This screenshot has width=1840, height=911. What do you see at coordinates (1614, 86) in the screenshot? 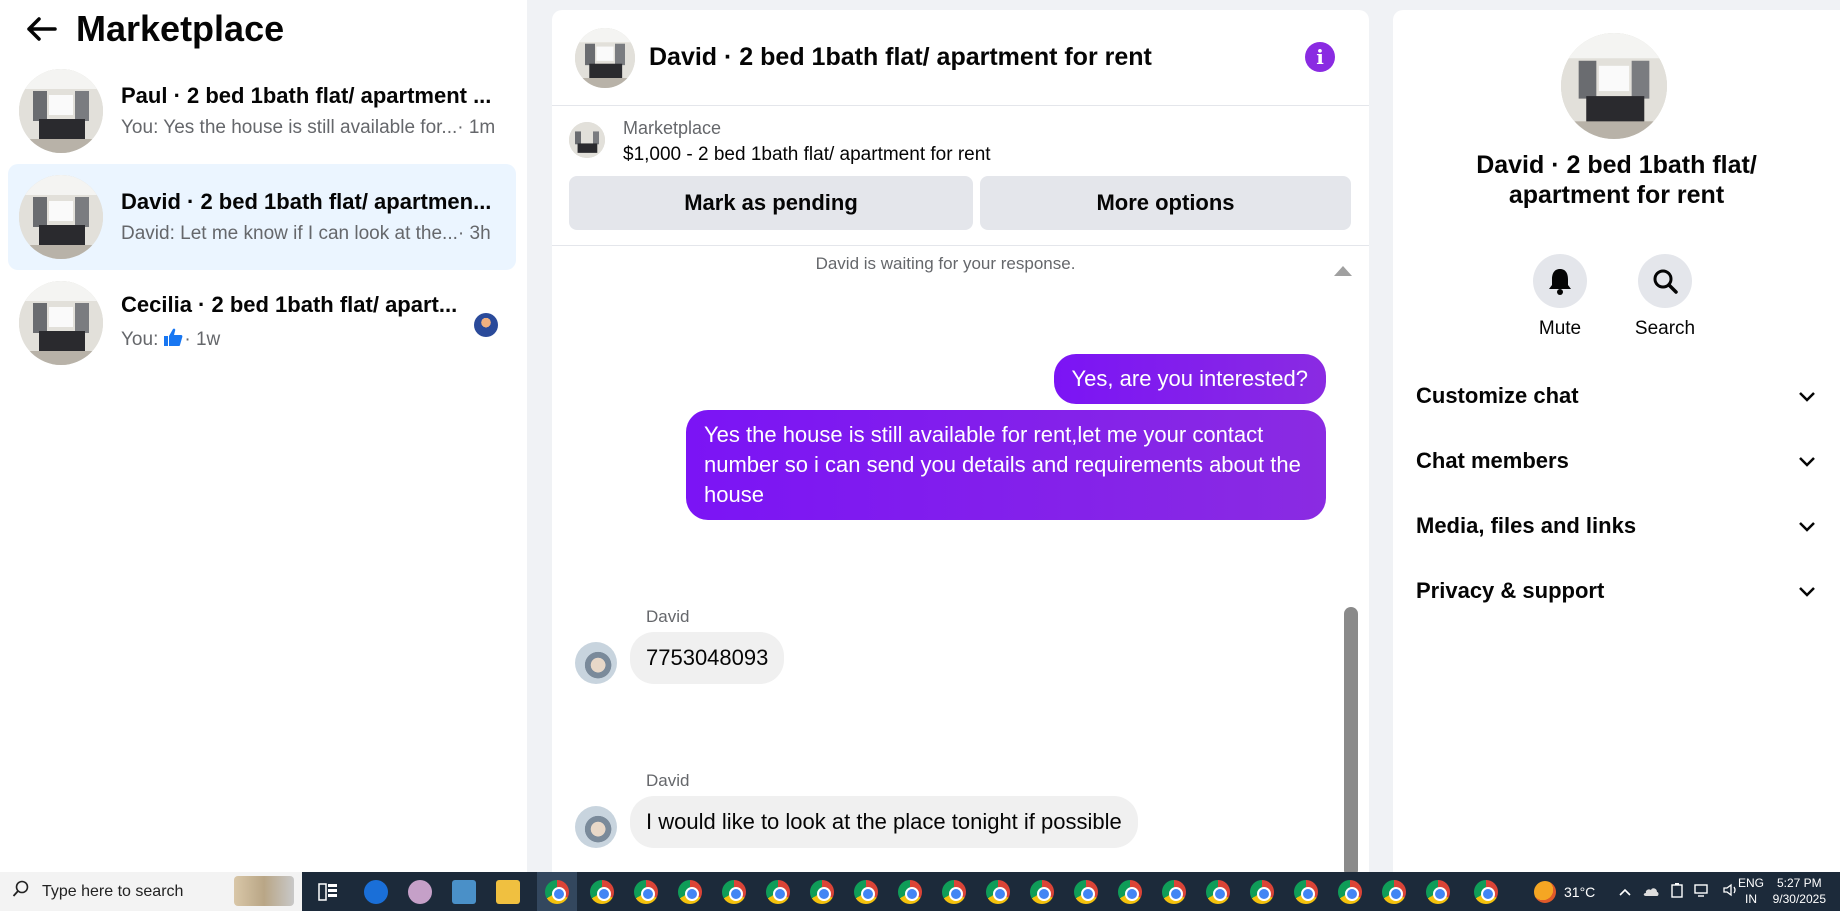
I see `details-thumbnail` at bounding box center [1614, 86].